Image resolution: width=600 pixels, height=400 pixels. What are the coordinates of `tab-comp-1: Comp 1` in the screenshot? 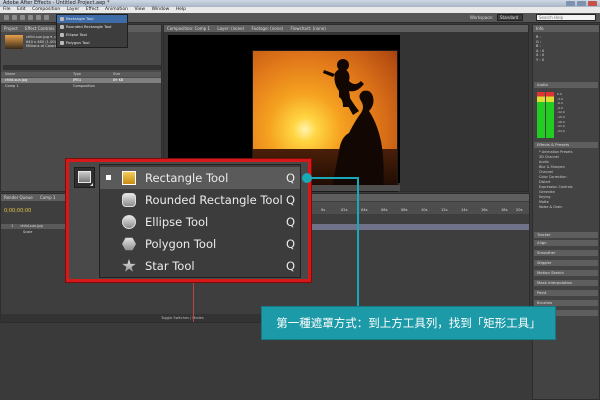 It's located at (48, 197).